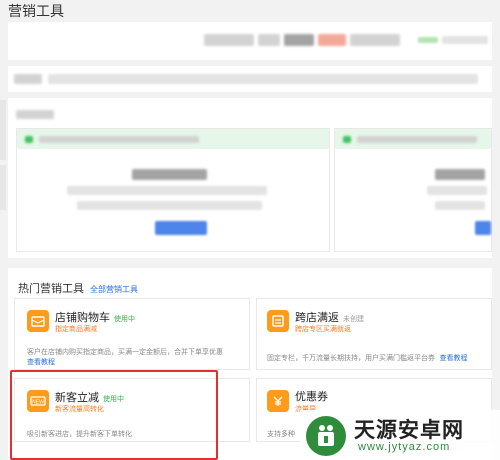 The height and width of the screenshot is (460, 500). What do you see at coordinates (76, 329) in the screenshot?
I see `card-subtitle: 指定商品满减` at bounding box center [76, 329].